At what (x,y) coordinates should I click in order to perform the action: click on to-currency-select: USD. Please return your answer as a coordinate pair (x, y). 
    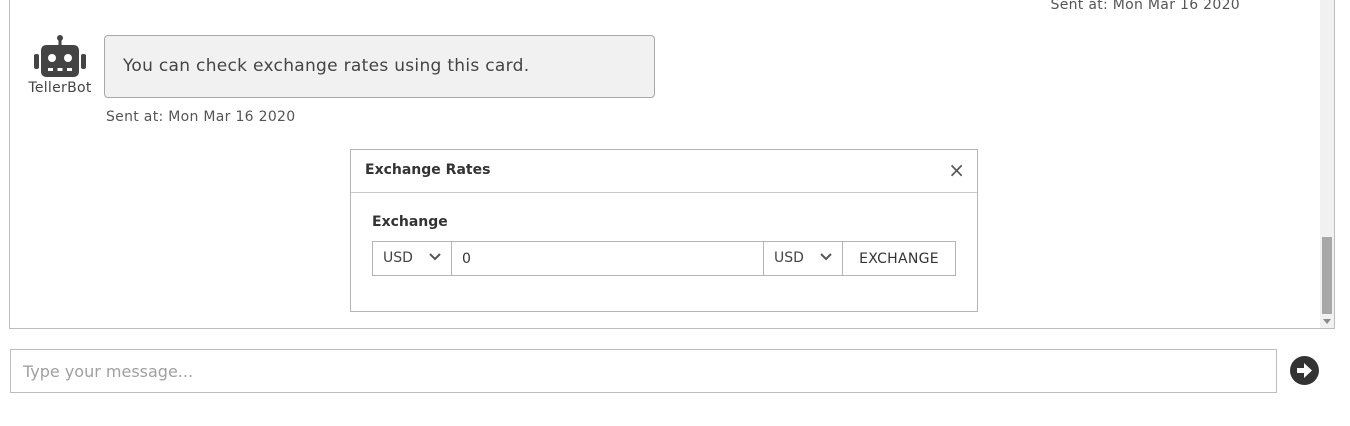
    Looking at the image, I should click on (803, 258).